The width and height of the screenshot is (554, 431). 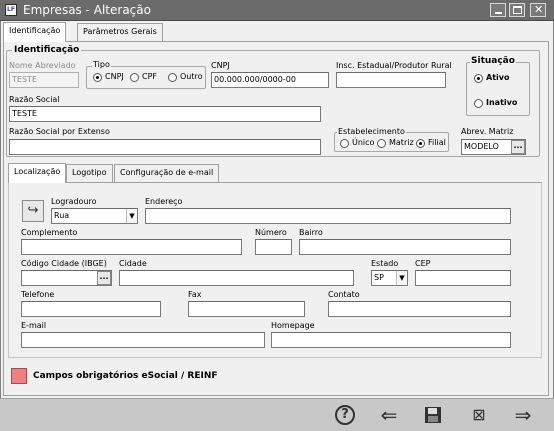 I want to click on close-button: ✕, so click(x=538, y=10).